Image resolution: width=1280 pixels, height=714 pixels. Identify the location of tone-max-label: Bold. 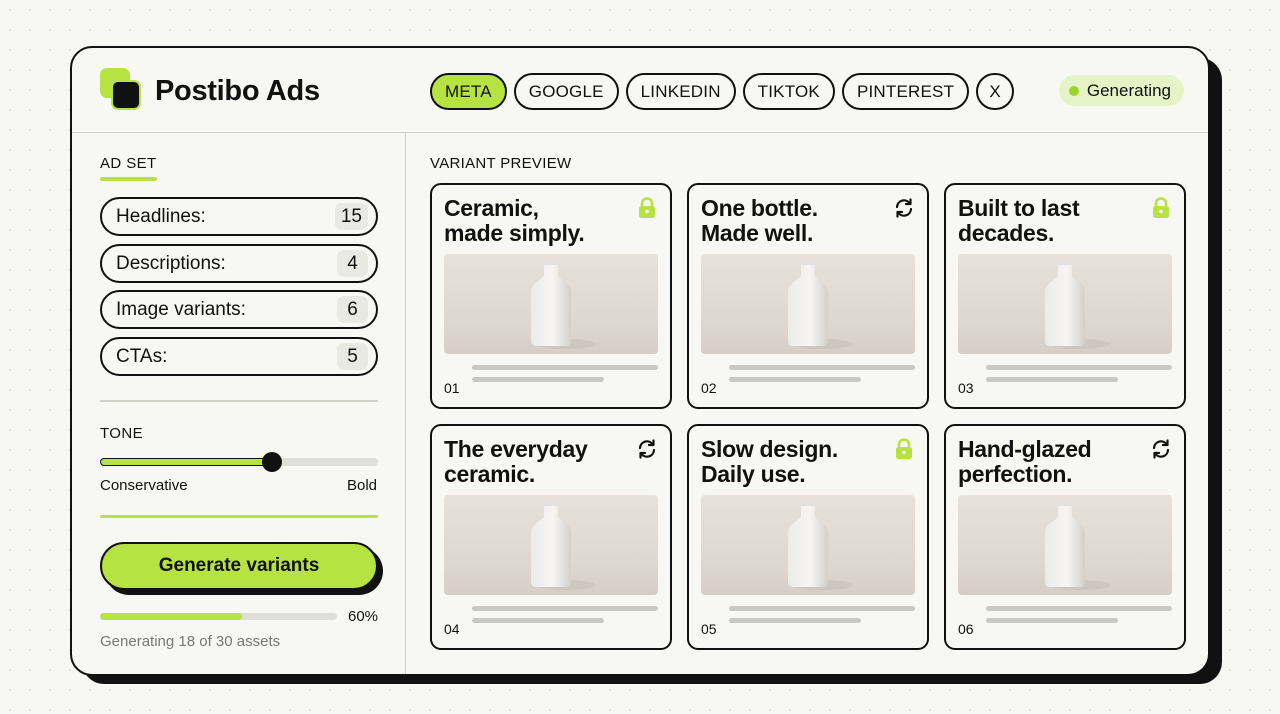
(361, 485).